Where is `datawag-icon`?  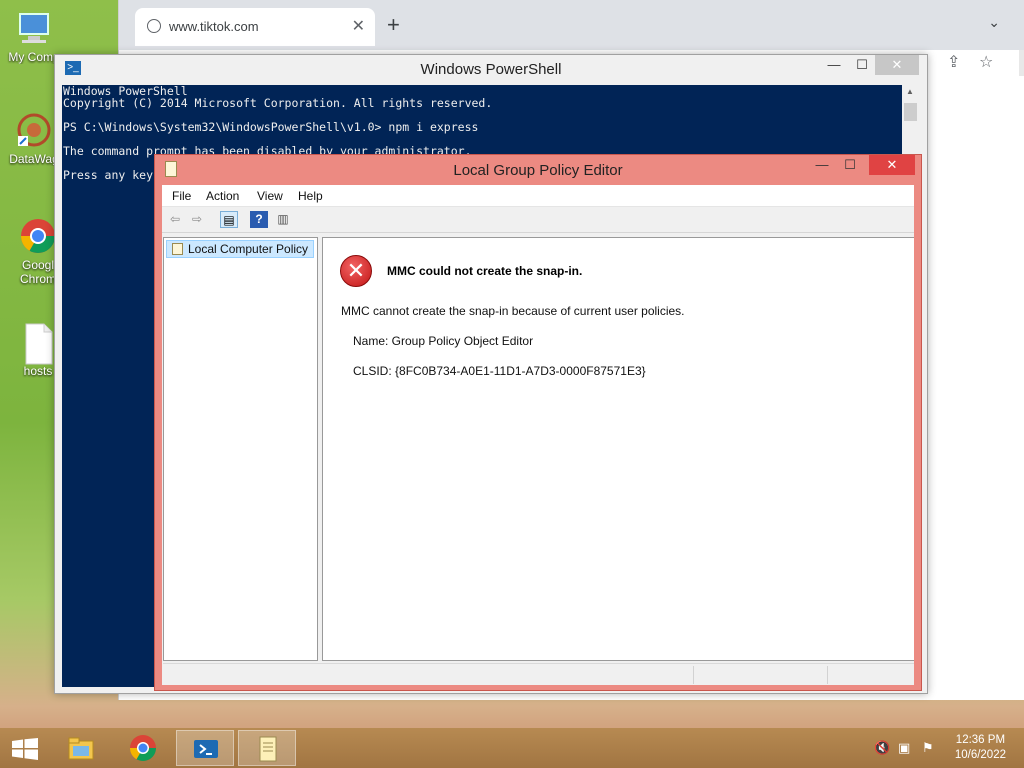
datawag-icon is located at coordinates (34, 130).